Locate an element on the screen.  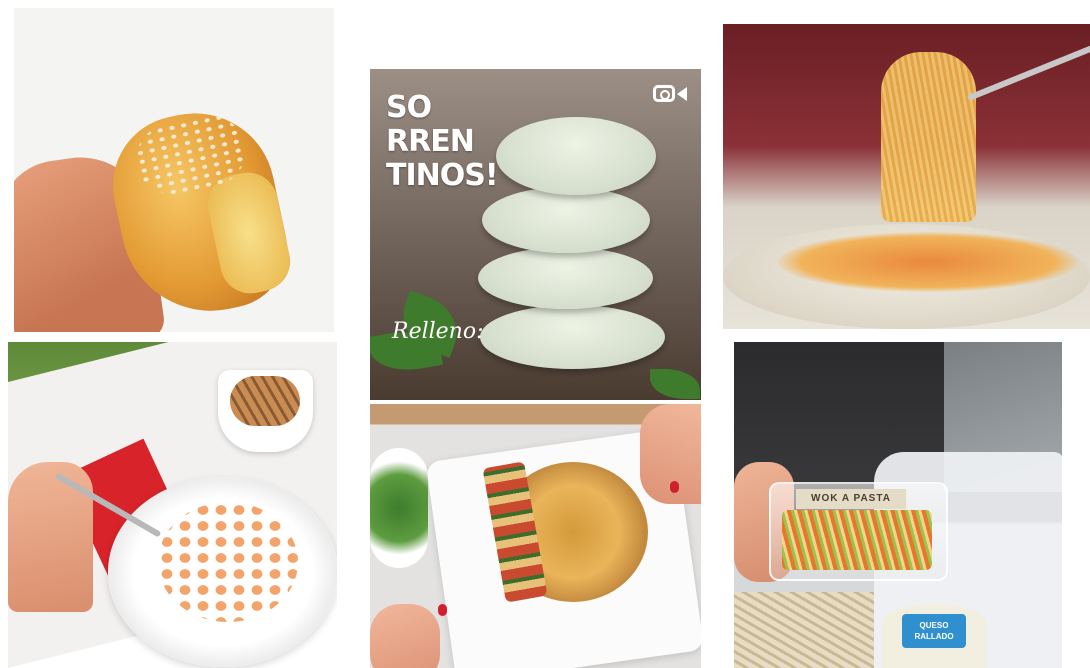
fork-image is located at coordinates (1028, 73).